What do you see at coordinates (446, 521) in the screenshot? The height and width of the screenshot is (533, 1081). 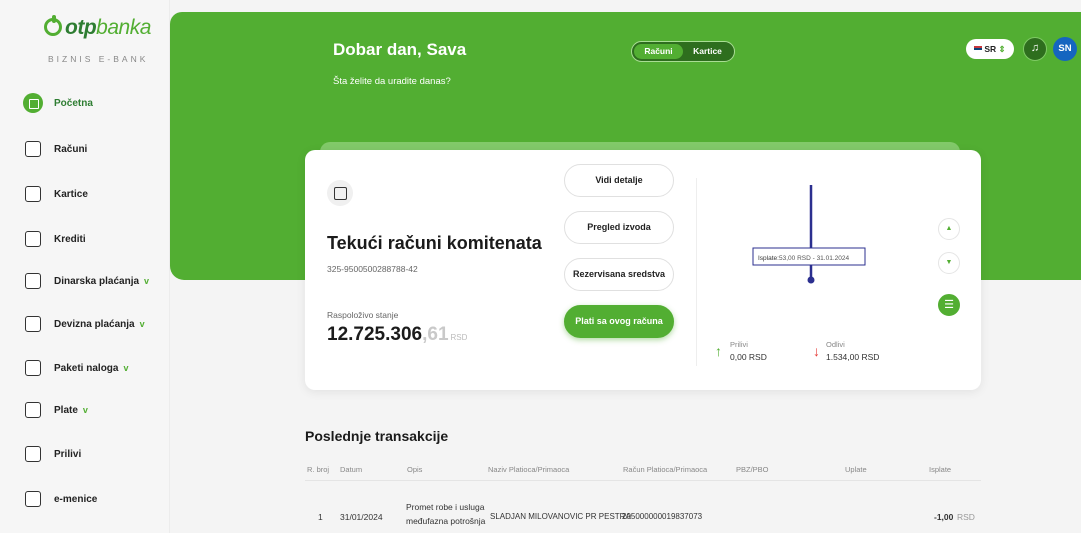 I see `row-desc-line2: međufazna potrošnja` at bounding box center [446, 521].